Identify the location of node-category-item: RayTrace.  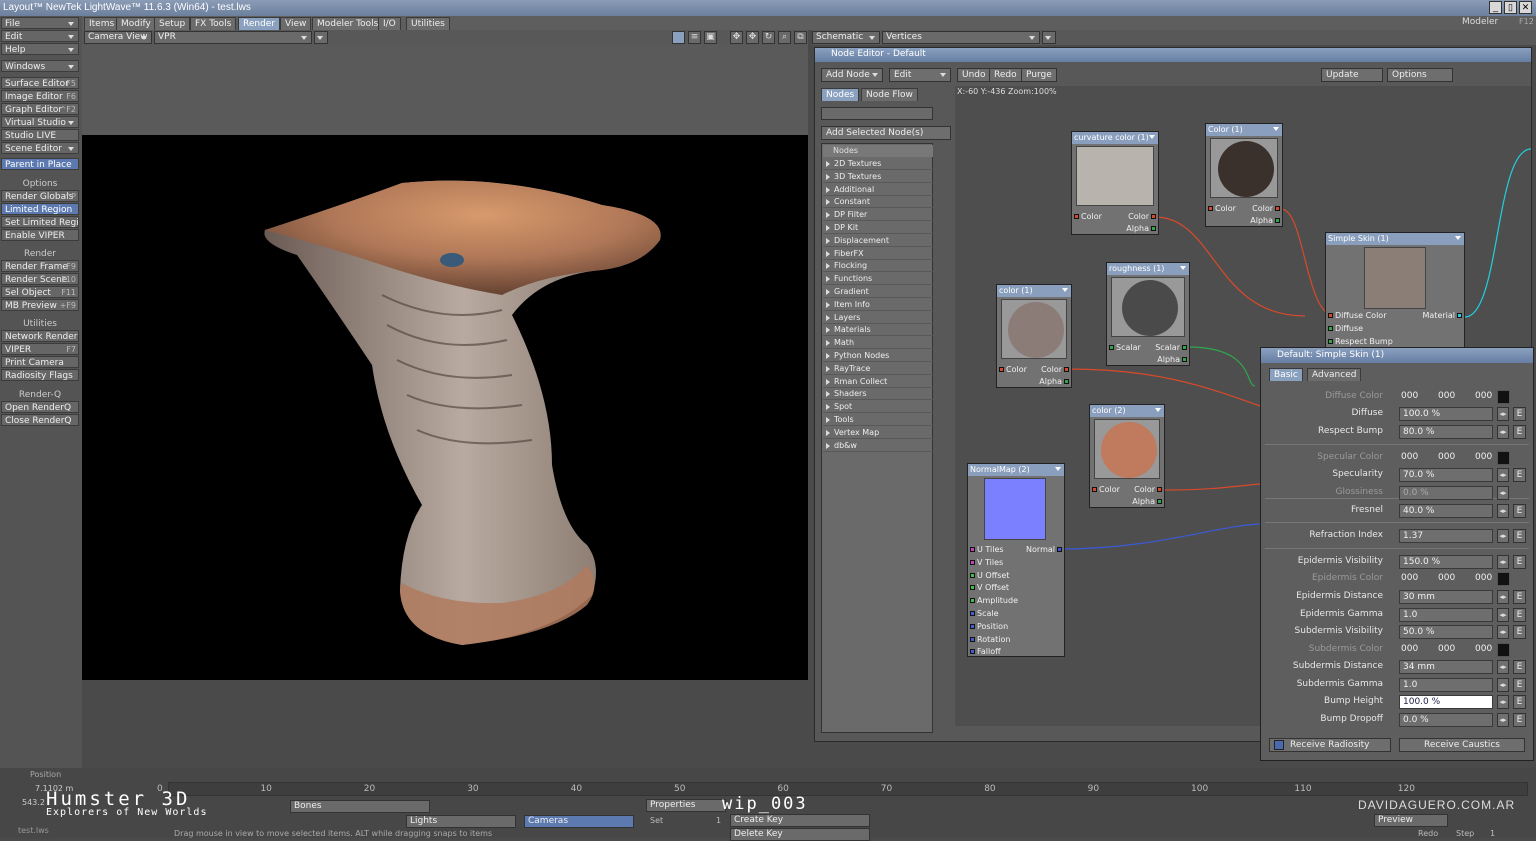
(878, 369).